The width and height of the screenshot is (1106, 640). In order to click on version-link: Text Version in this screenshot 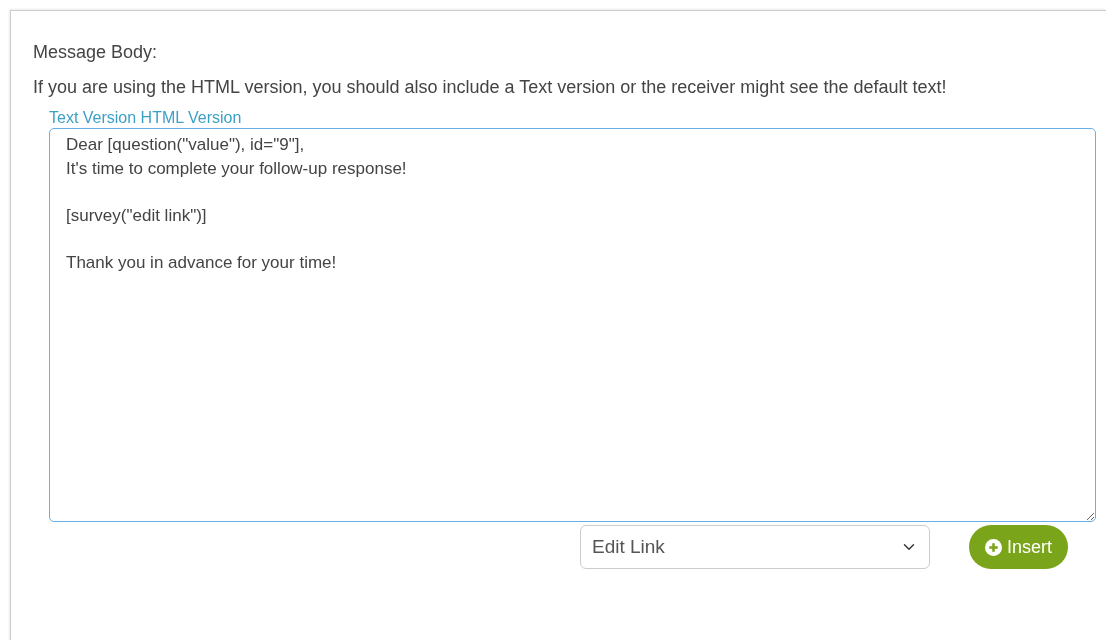, I will do `click(93, 117)`.